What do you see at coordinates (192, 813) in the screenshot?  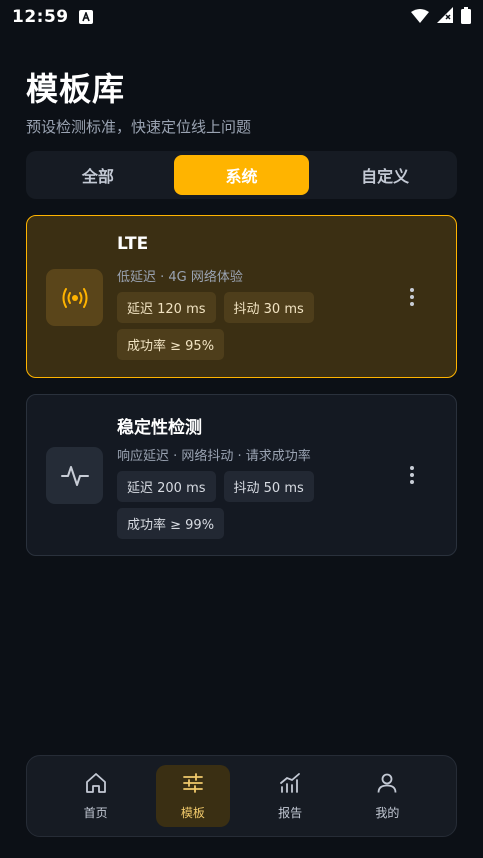 I see `nav-label: 模板` at bounding box center [192, 813].